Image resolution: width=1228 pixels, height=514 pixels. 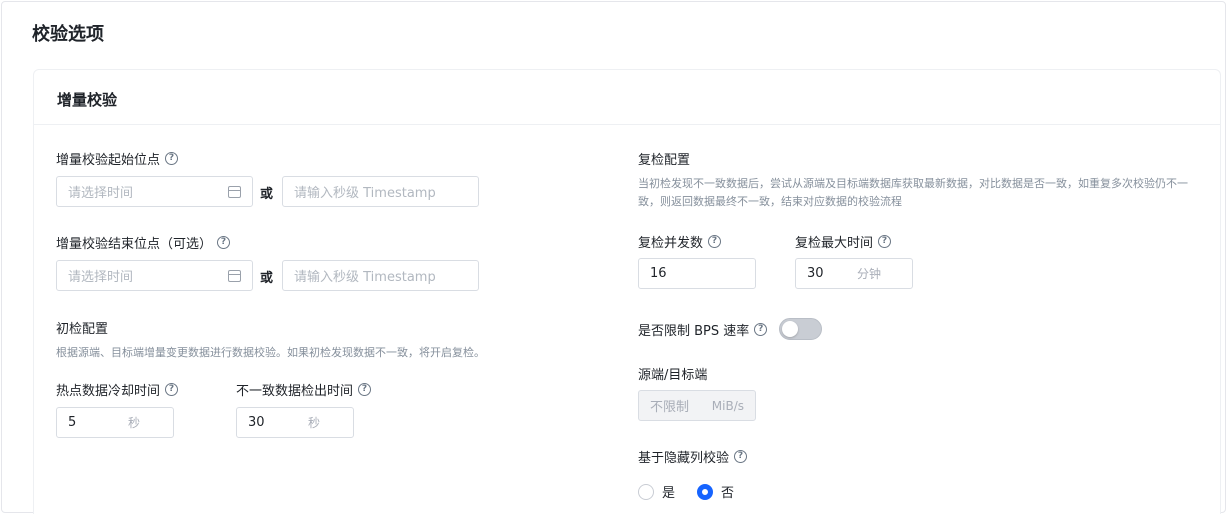 What do you see at coordinates (270, 352) in the screenshot?
I see `initial-check-desc: 根据源端、目标端增量变更数据进行数据校验。如果初检发现数据不一致，将开启复检。` at bounding box center [270, 352].